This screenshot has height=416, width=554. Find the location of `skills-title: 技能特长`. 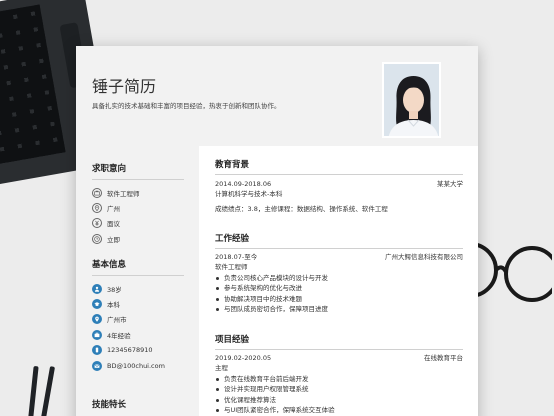

skills-title: 技能特长 is located at coordinates (109, 405).